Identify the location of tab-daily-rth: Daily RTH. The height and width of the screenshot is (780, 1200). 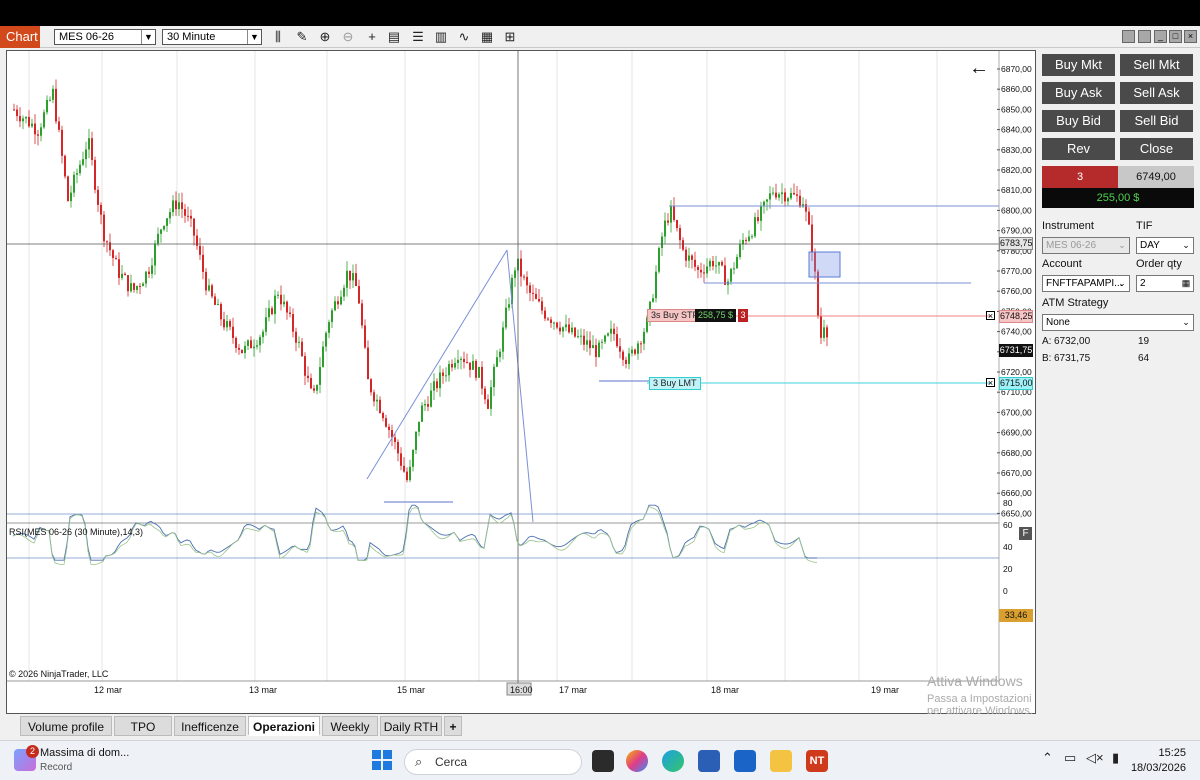
(411, 726).